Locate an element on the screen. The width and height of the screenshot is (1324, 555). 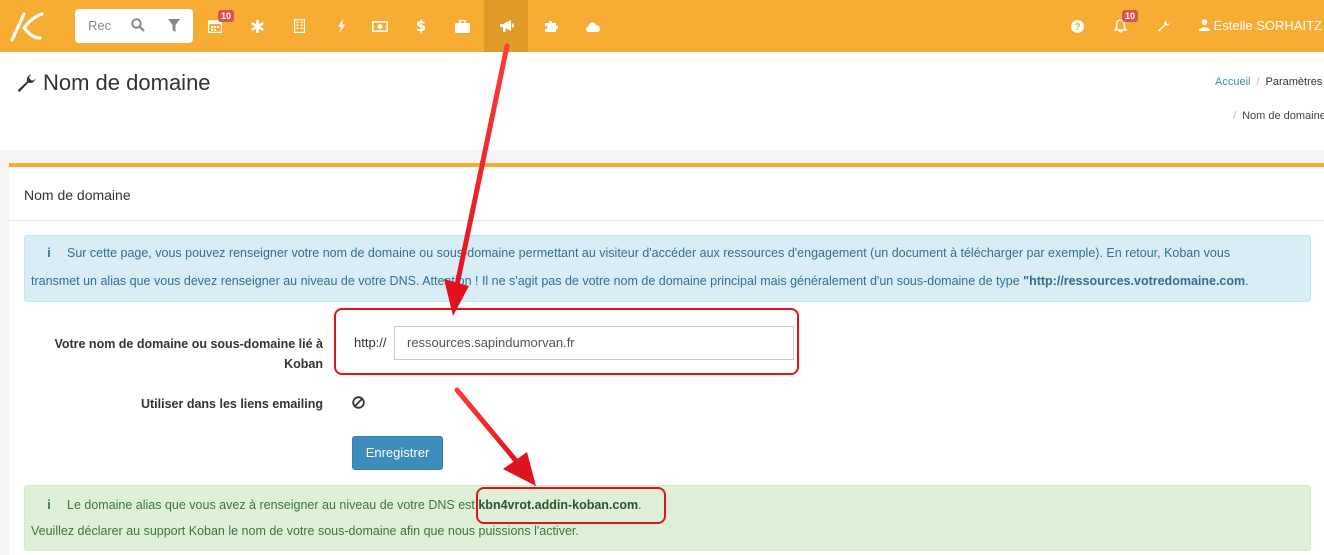
arrow-to-domain is located at coordinates (477, 179).